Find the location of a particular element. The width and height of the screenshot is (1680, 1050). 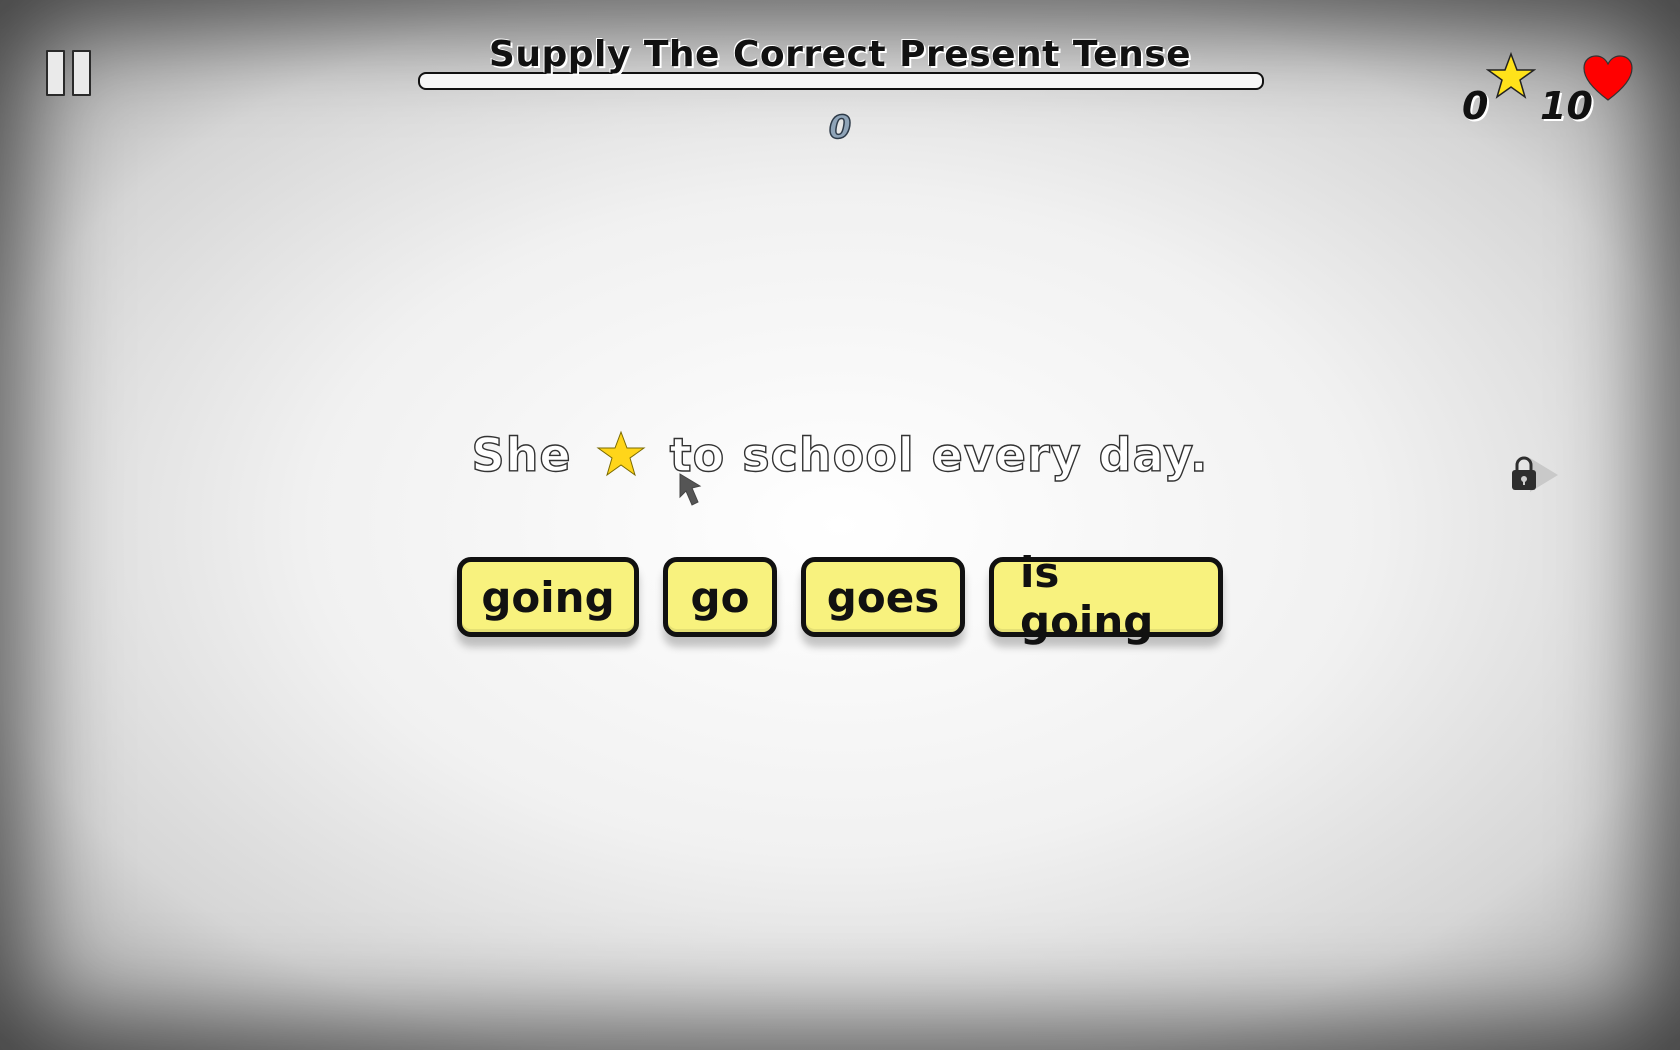

answer-button-going: going is located at coordinates (548, 597).